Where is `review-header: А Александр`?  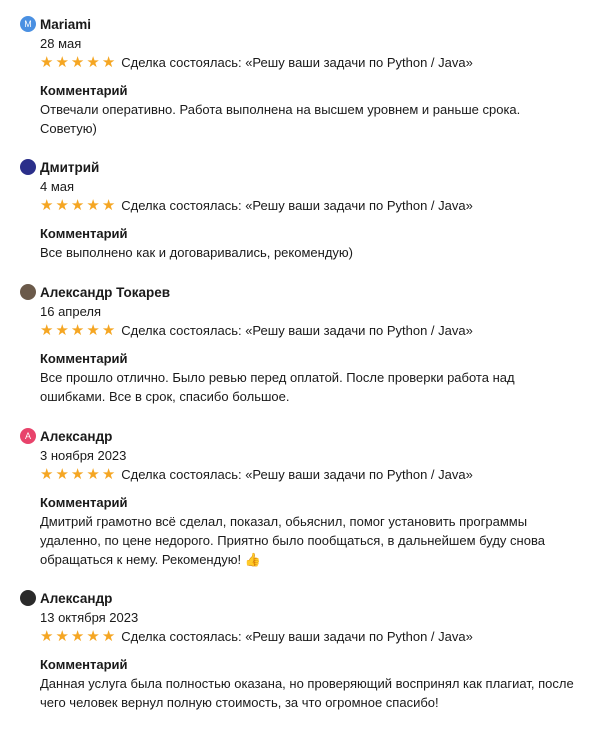 review-header: А Александр is located at coordinates (310, 436).